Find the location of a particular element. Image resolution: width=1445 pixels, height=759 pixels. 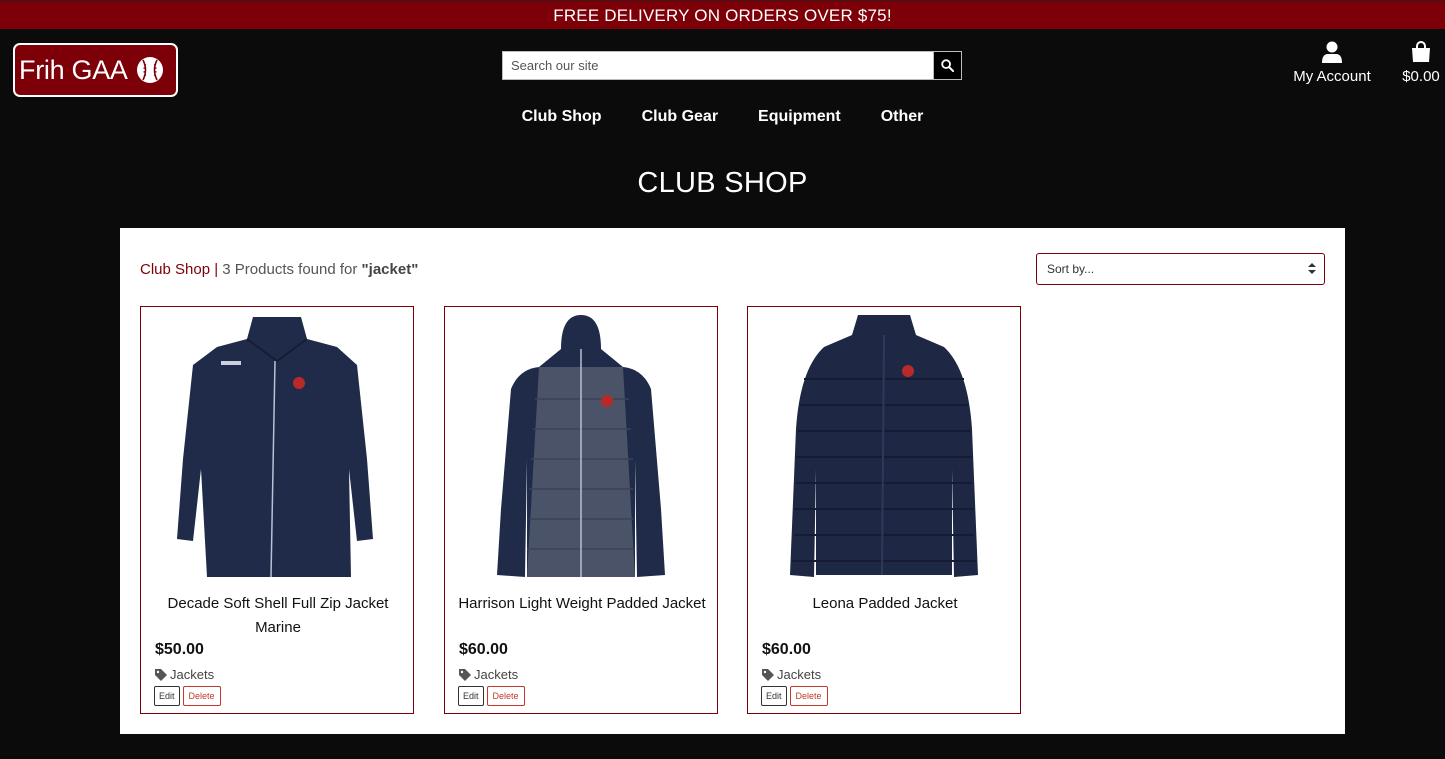

delivery-banner: FREE DELIVERY ON ORDERS OVER $75! is located at coordinates (722, 14).